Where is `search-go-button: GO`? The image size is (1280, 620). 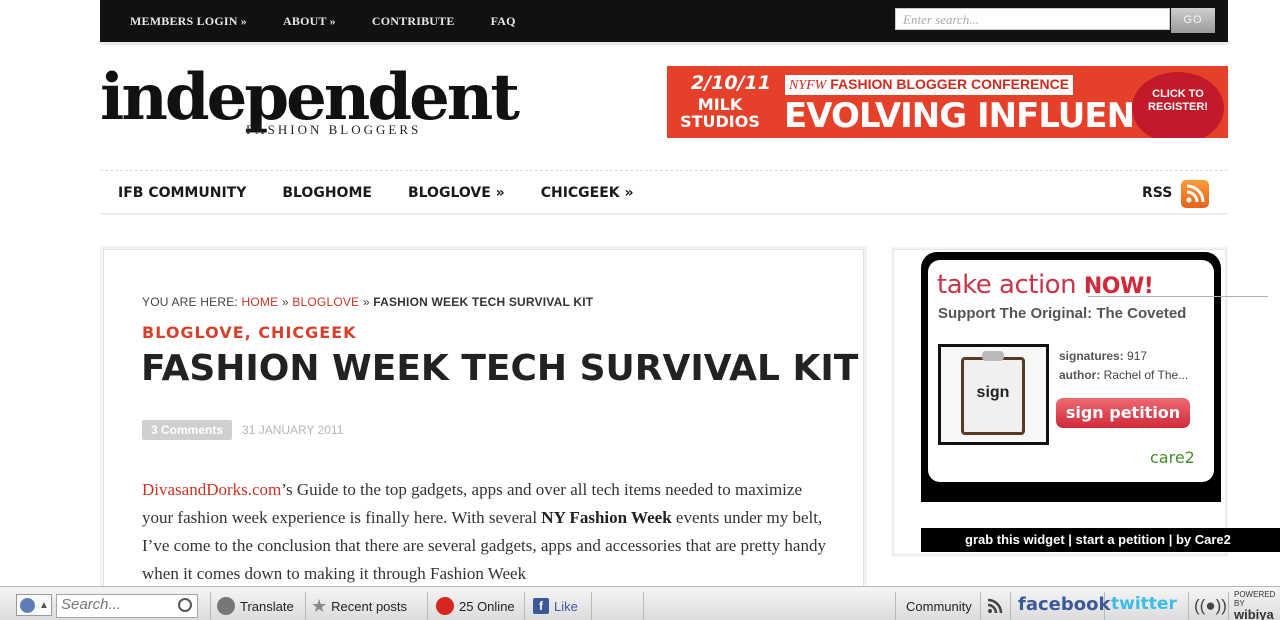
search-go-button: GO is located at coordinates (1193, 20).